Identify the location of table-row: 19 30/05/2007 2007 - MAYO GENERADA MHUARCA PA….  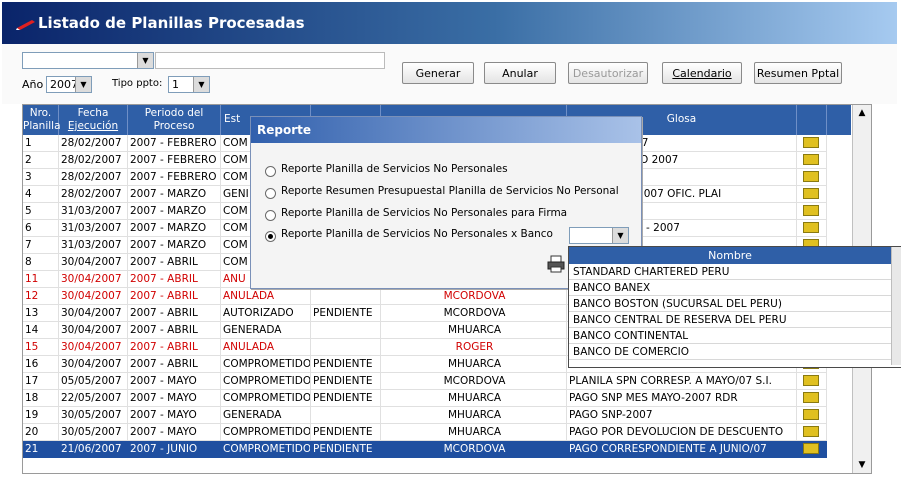
(437, 415).